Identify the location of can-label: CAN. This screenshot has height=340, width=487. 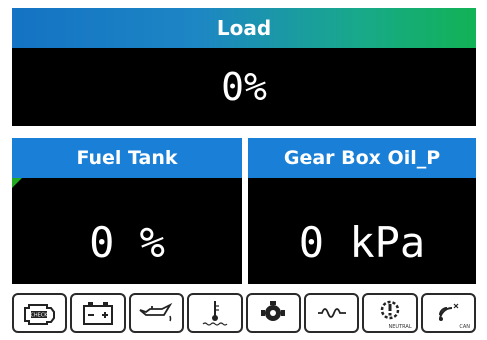
(464, 327).